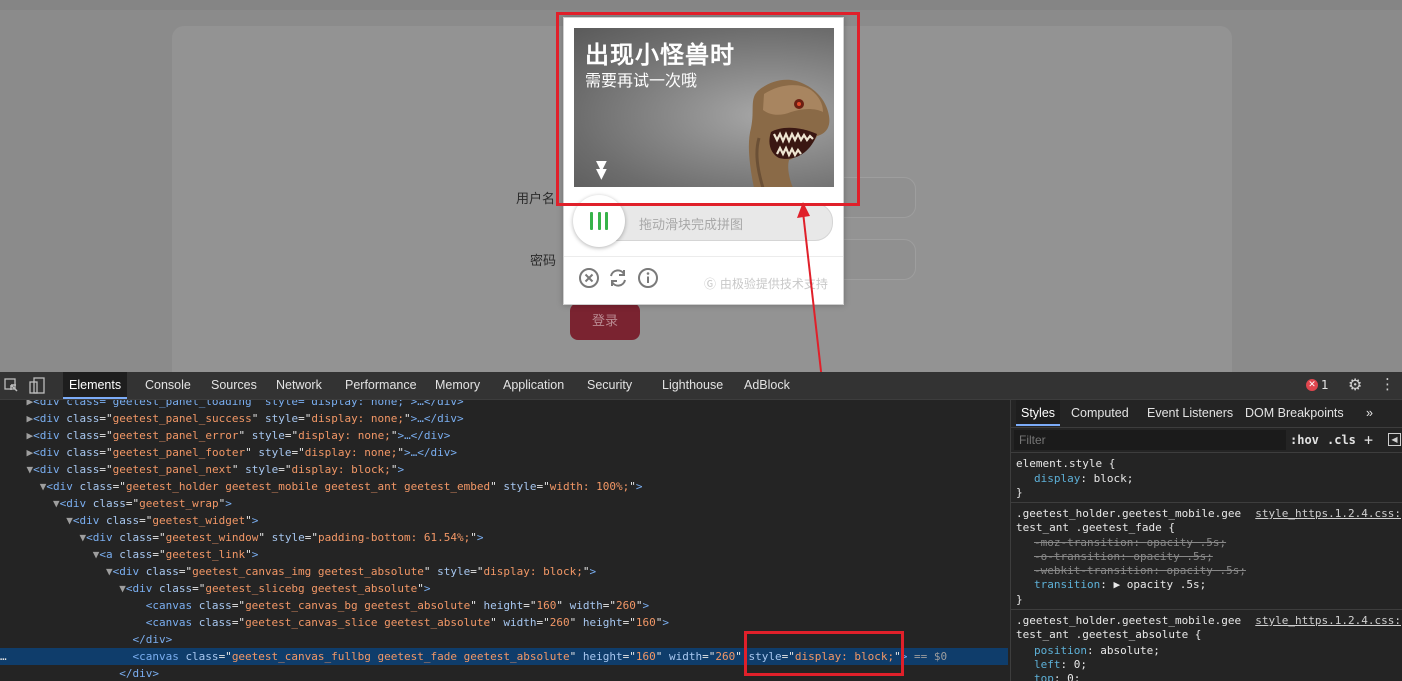 The width and height of the screenshot is (1402, 681). I want to click on login-button: 登录, so click(605, 321).